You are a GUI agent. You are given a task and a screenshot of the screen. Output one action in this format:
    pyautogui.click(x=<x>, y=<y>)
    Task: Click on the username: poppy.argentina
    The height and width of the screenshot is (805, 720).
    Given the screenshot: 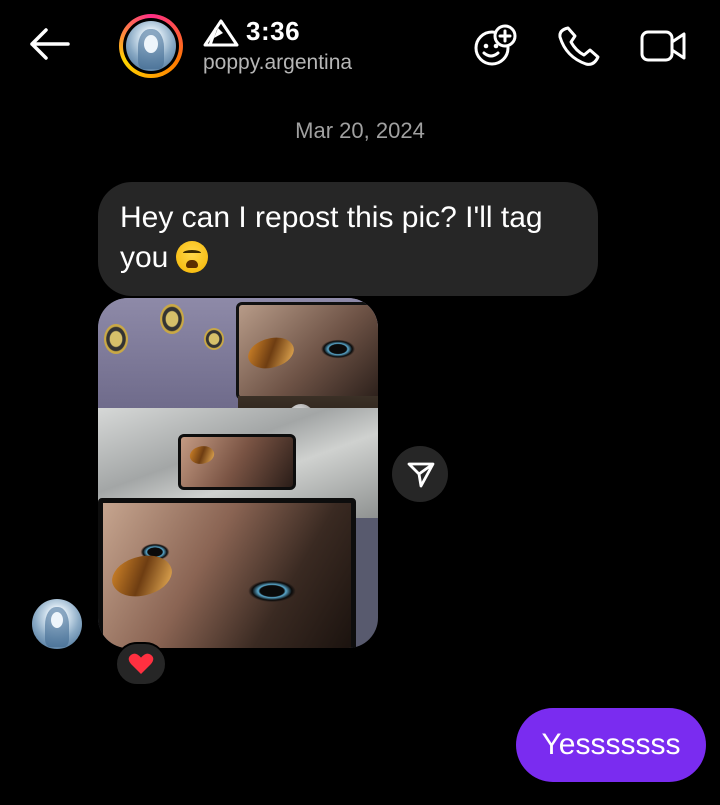 What is the action you would take?
    pyautogui.click(x=277, y=63)
    